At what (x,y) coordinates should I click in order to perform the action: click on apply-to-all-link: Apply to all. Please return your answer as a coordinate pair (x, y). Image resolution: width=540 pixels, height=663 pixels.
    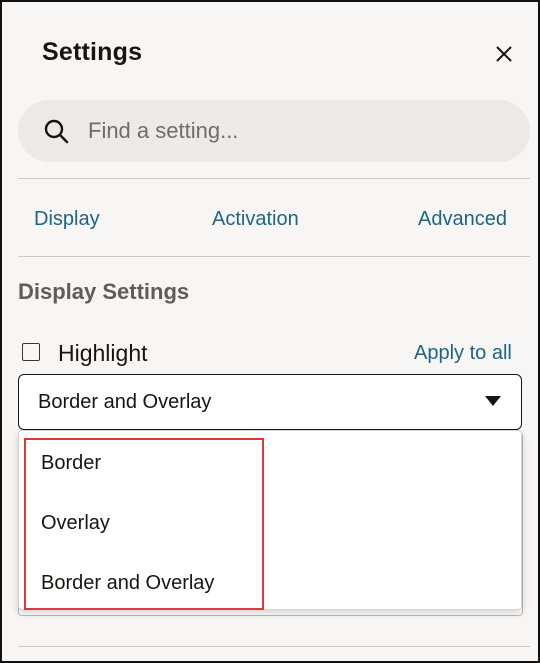
    Looking at the image, I should click on (463, 353).